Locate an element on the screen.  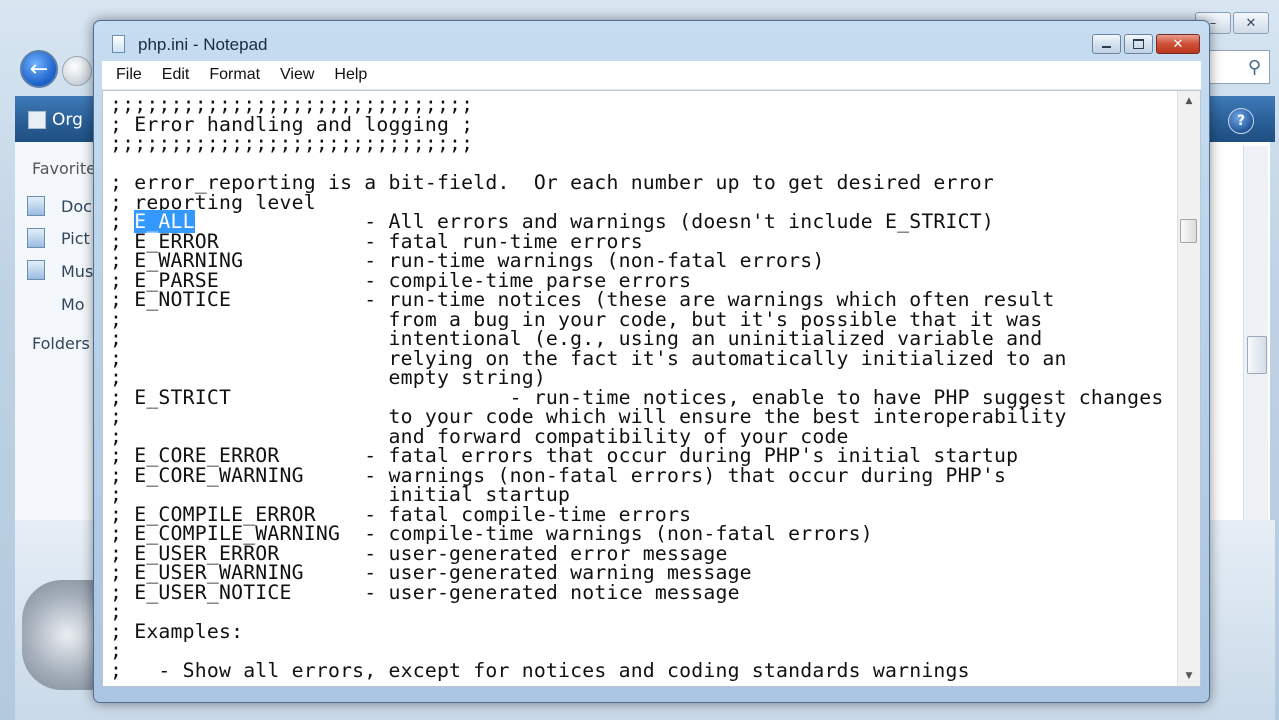
close-icon: ✕ is located at coordinates (1178, 44).